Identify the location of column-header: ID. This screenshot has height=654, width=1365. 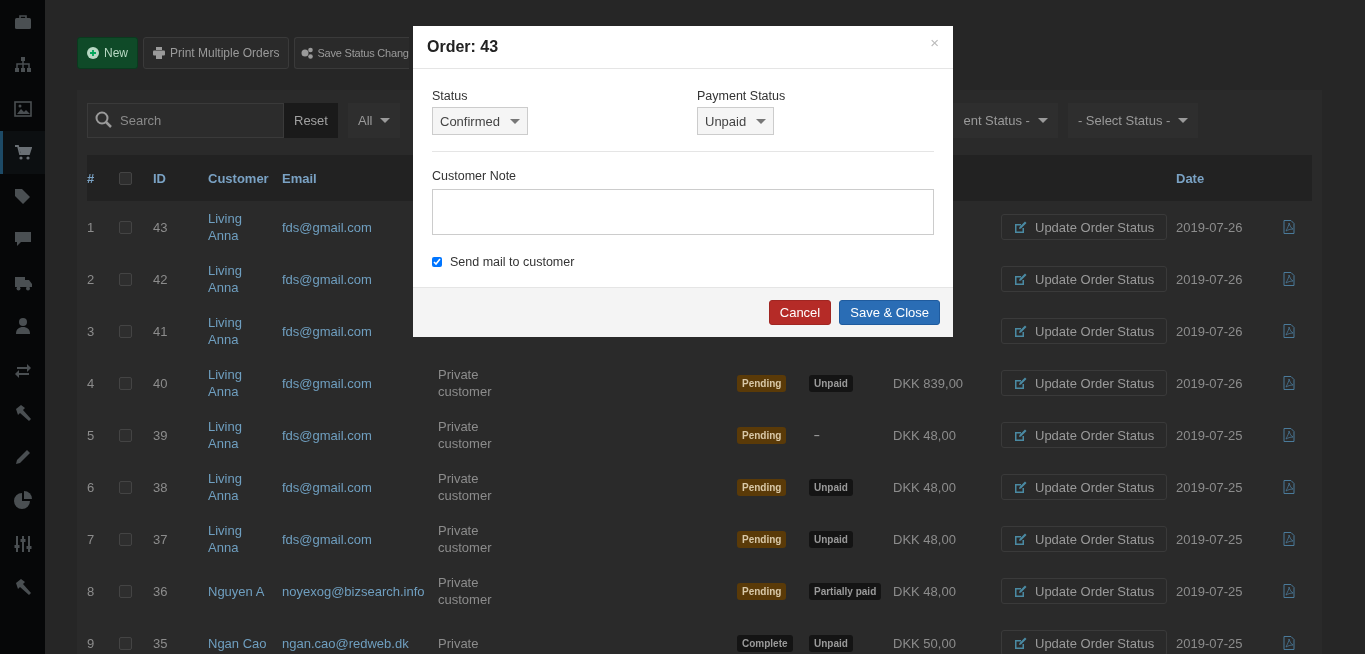
(180, 178).